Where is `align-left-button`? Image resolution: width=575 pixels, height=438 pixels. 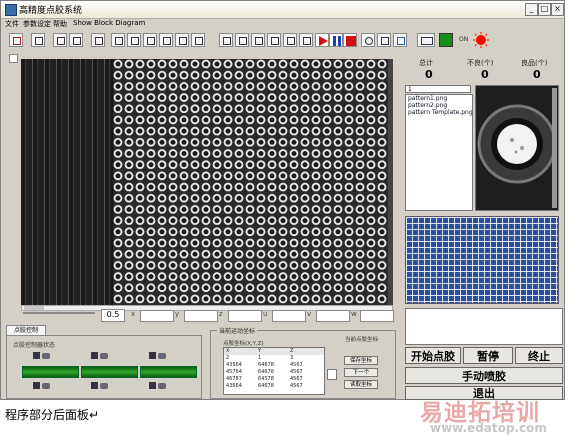
align-left-button is located at coordinates (60, 40).